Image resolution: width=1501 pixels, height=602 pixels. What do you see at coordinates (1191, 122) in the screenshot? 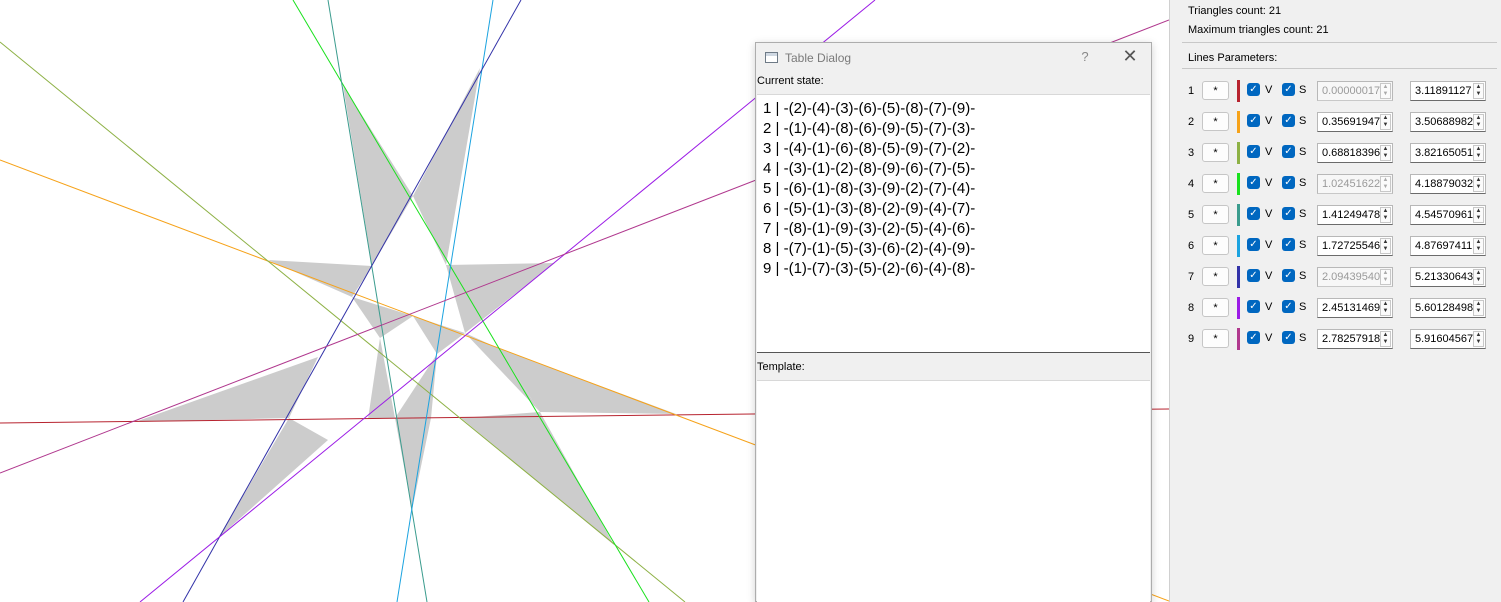
I see `line-number: 2` at bounding box center [1191, 122].